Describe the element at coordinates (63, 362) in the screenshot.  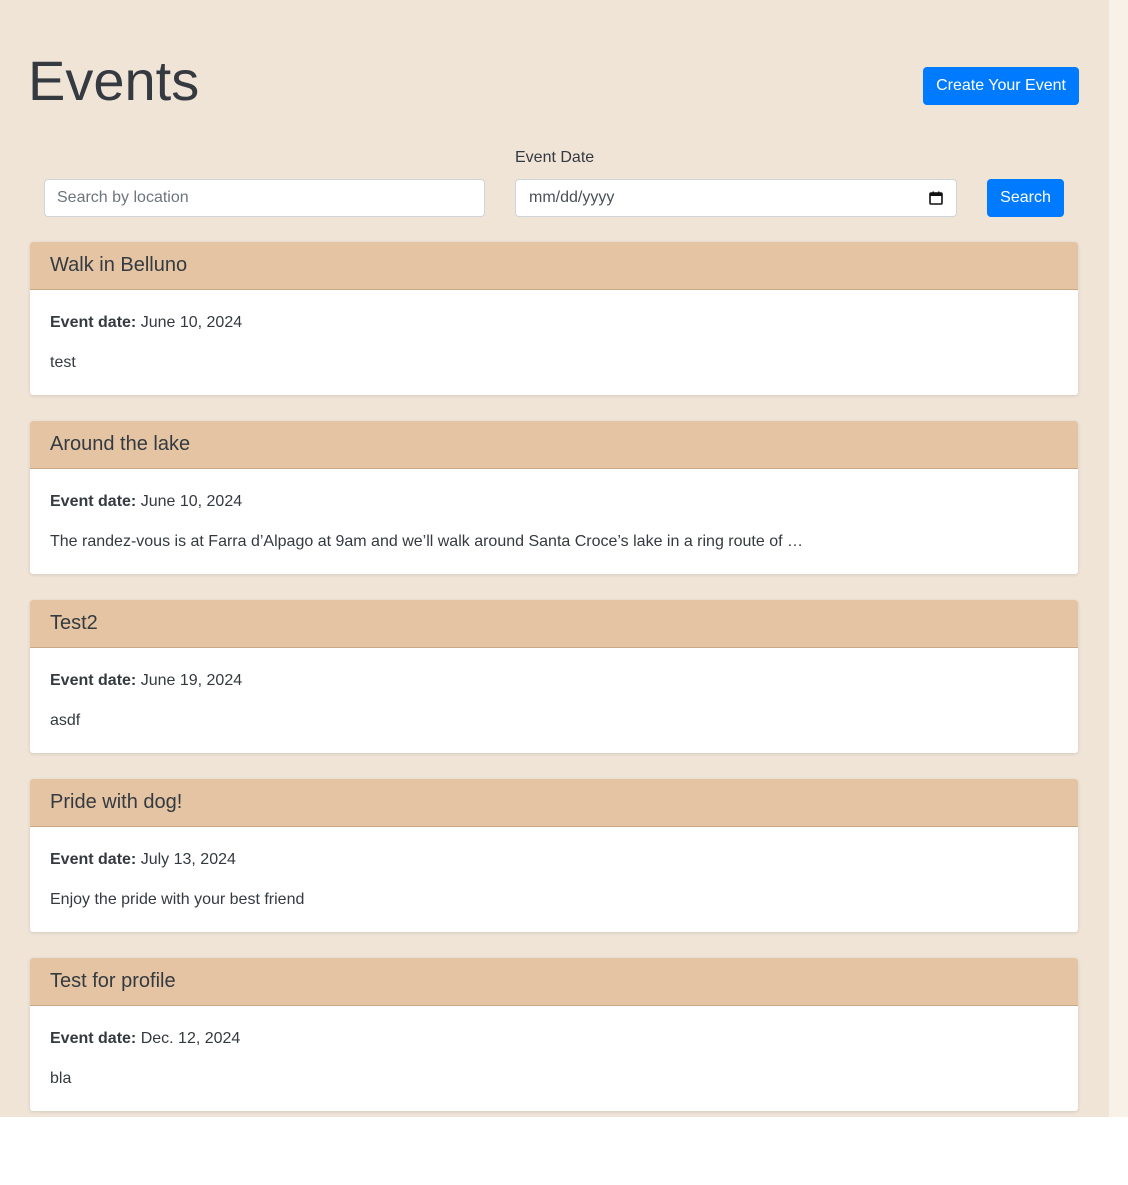
I see `event-description: test` at that location.